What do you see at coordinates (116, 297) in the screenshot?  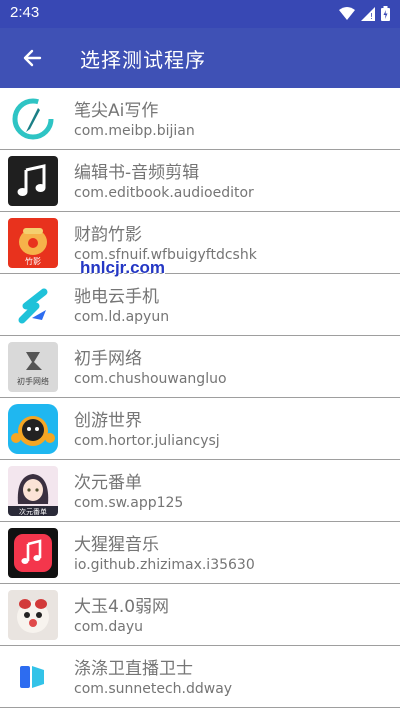 I see `app-name: 驰电云手机` at bounding box center [116, 297].